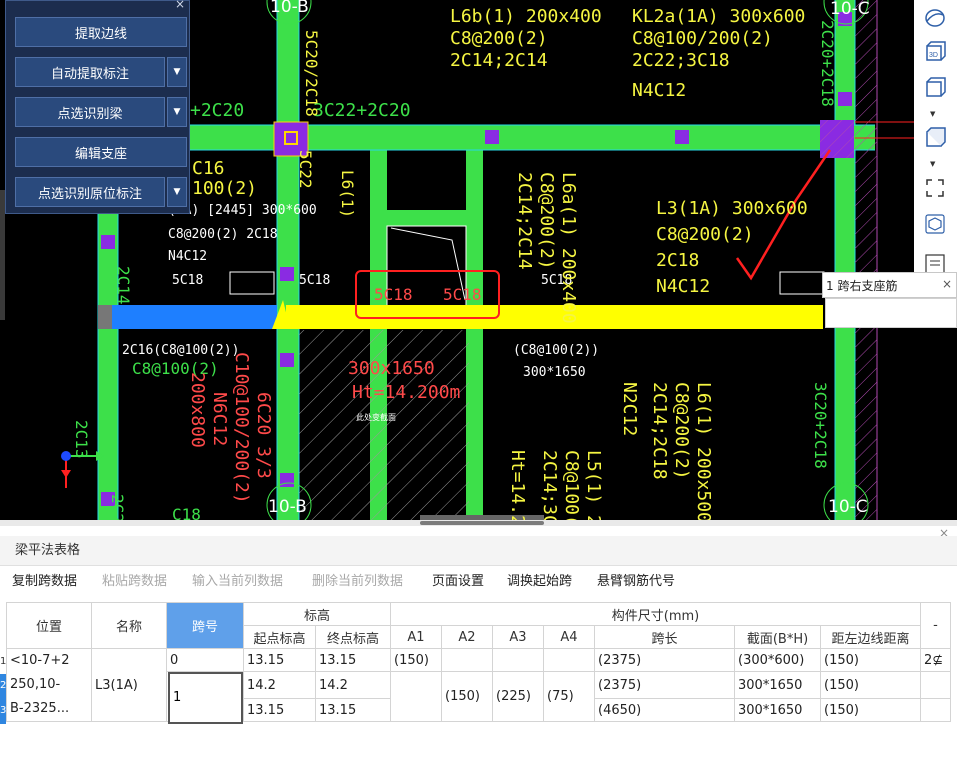 This screenshot has width=957, height=757. Describe the element at coordinates (123, 285) in the screenshot. I see `cad-annotation-text: 2C14` at that location.